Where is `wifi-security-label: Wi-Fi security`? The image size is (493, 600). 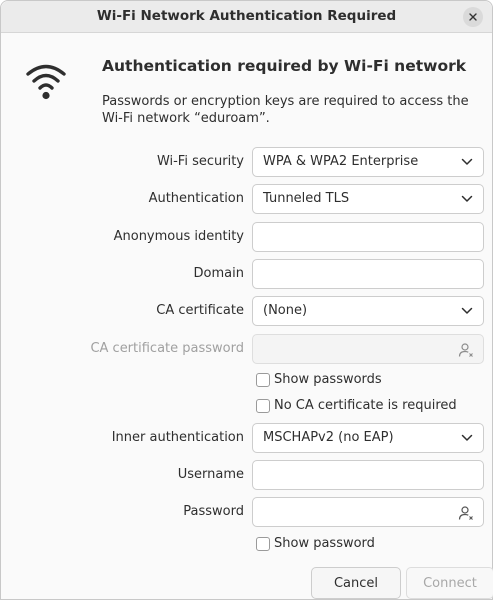
wifi-security-label: Wi-Fi security is located at coordinates (200, 161).